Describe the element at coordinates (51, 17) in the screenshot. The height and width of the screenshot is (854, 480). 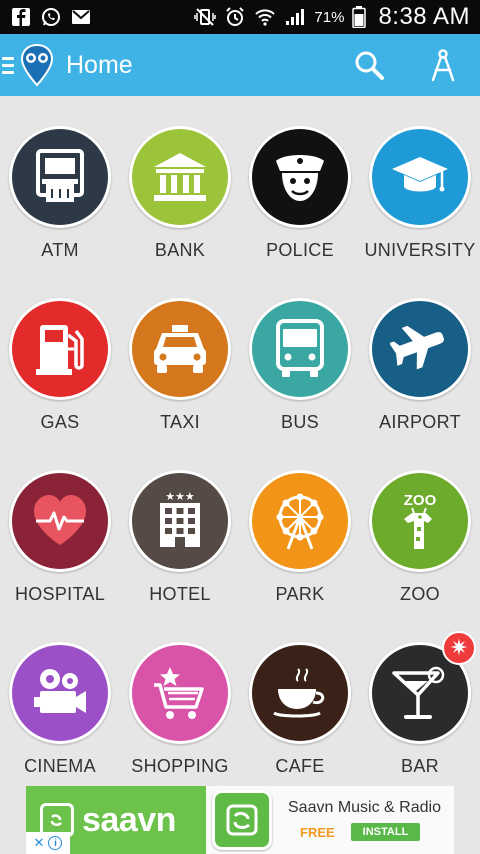
I see `whatsapp-notification-icon` at that location.